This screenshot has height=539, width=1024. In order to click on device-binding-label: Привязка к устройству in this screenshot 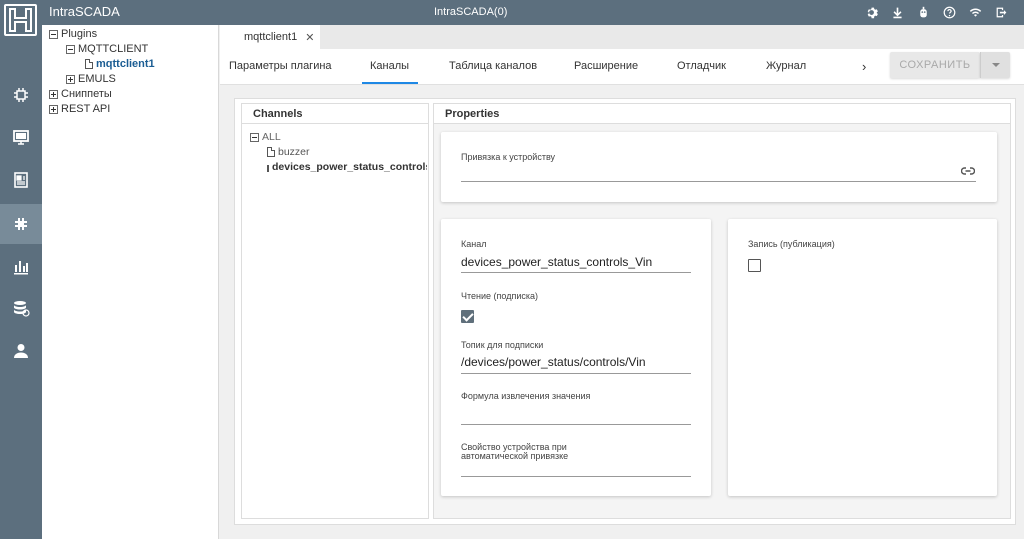, I will do `click(508, 157)`.